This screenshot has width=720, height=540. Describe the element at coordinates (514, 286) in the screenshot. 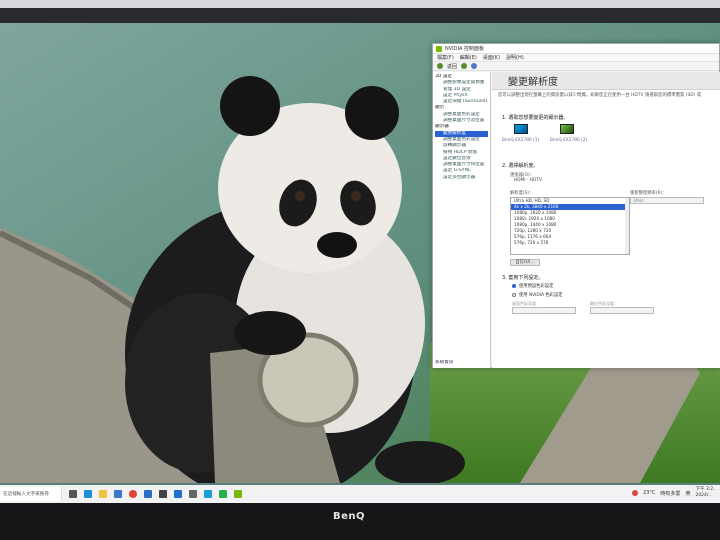

I see `radio-checked-icon` at that location.